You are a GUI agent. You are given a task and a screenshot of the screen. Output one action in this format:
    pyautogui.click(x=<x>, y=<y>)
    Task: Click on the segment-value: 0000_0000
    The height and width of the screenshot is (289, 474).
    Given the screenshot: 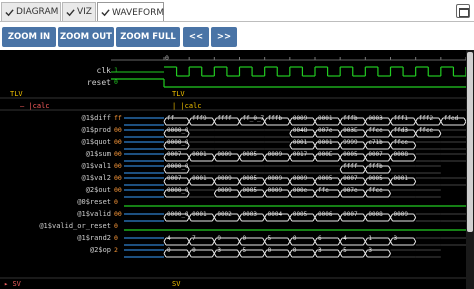 What is the action you would take?
    pyautogui.click(x=178, y=130)
    